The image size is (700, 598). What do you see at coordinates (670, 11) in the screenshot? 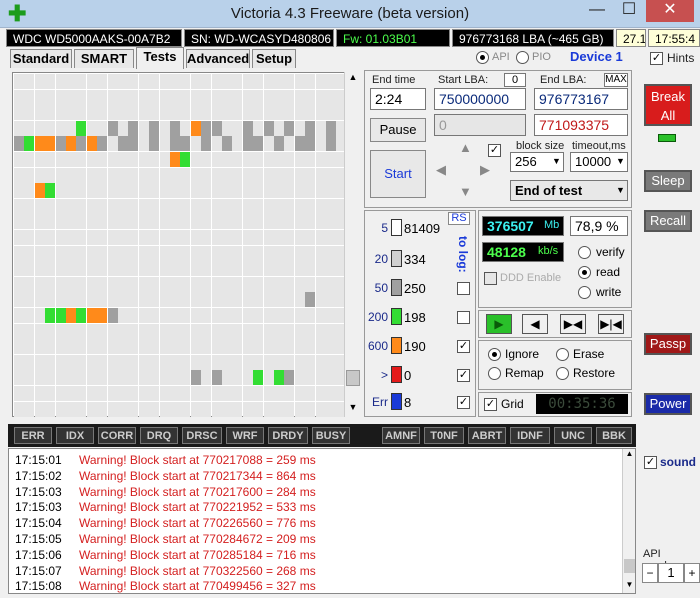
I see `close-button: ✕` at bounding box center [670, 11].